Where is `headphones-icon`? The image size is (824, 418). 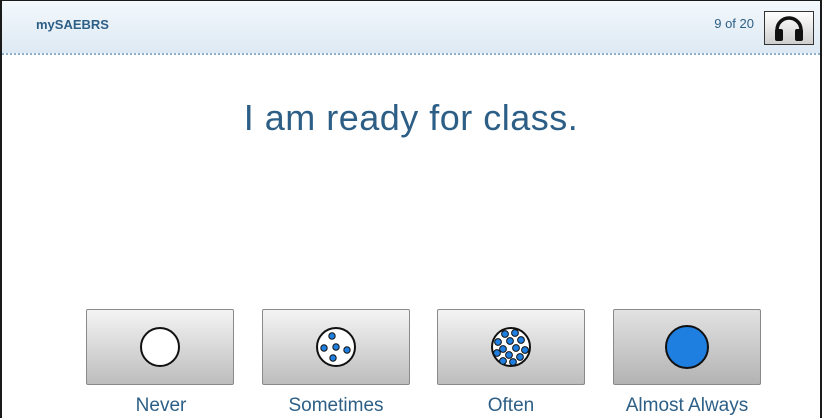 headphones-icon is located at coordinates (789, 28).